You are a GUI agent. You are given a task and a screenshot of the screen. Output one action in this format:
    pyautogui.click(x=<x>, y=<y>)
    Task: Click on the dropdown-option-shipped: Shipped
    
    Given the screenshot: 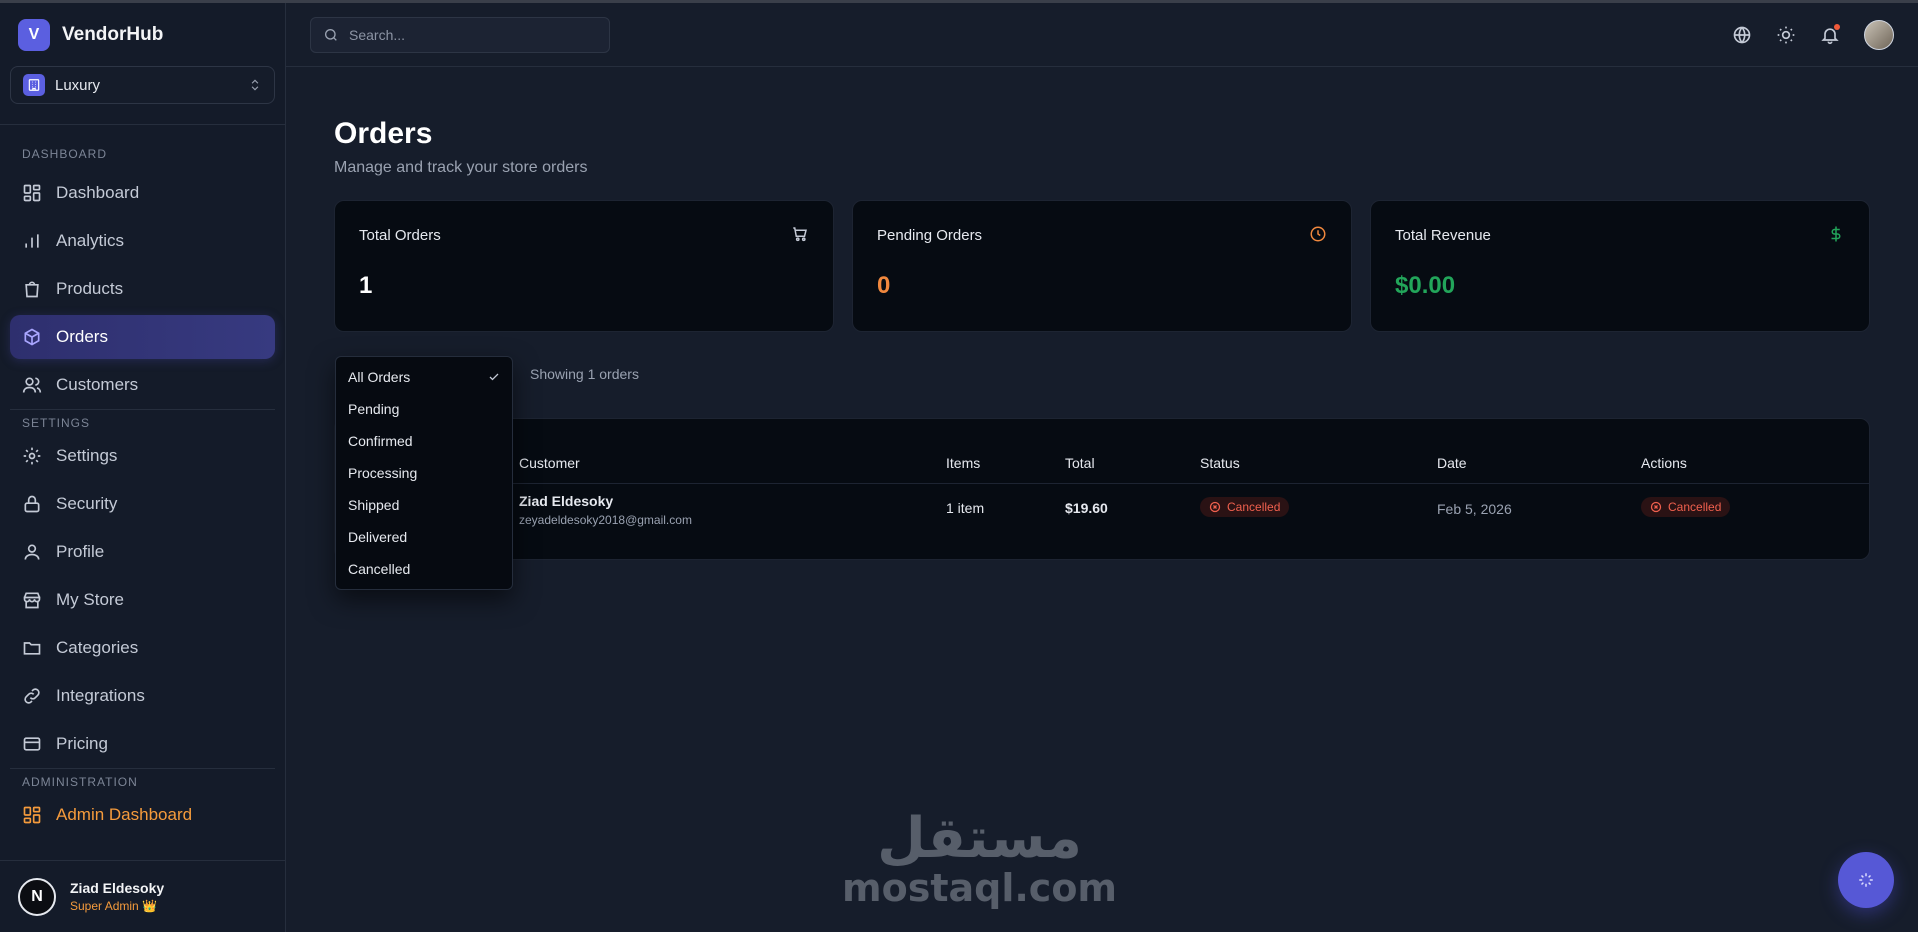 What is the action you would take?
    pyautogui.click(x=424, y=505)
    